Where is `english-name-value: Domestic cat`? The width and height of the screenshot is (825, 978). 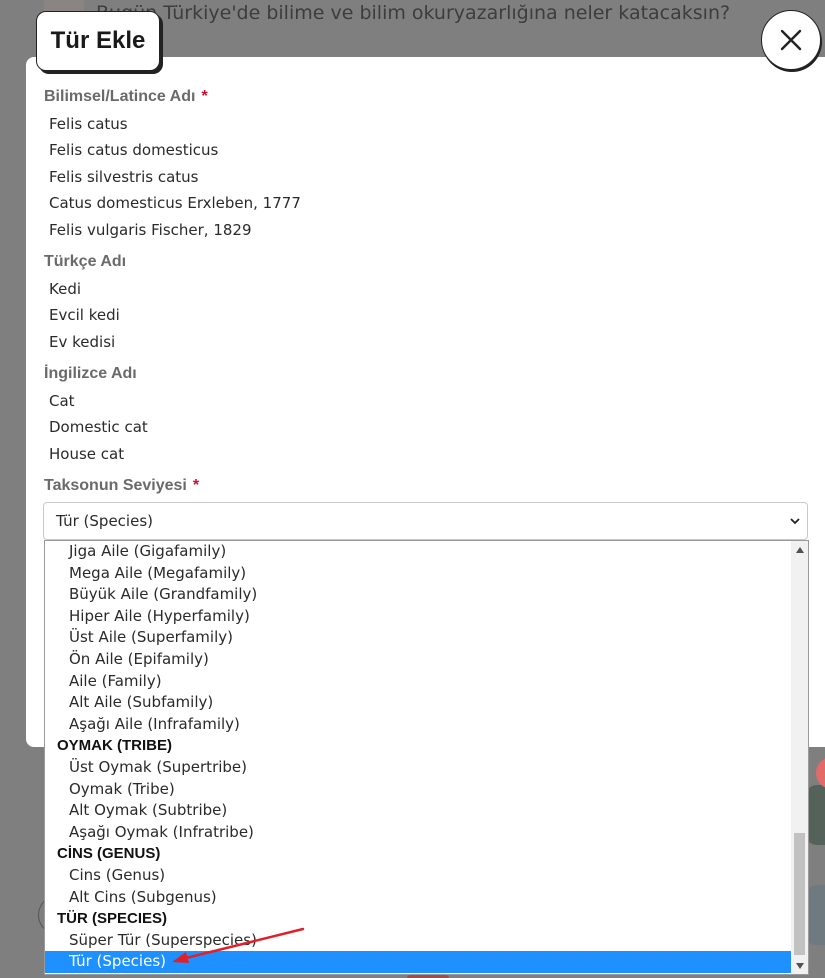
english-name-value: Domestic cat is located at coordinates (98, 427).